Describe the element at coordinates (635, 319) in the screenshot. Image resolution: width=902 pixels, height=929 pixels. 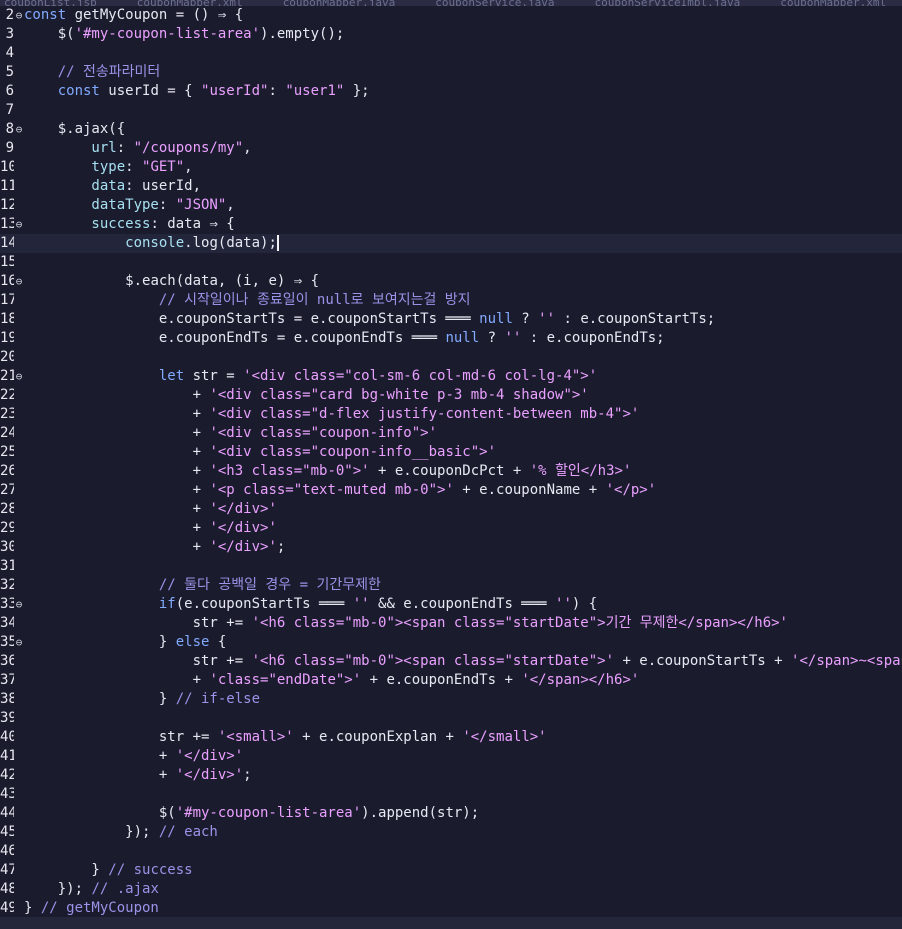
I see `code-token: : e.couponStartTs;` at that location.